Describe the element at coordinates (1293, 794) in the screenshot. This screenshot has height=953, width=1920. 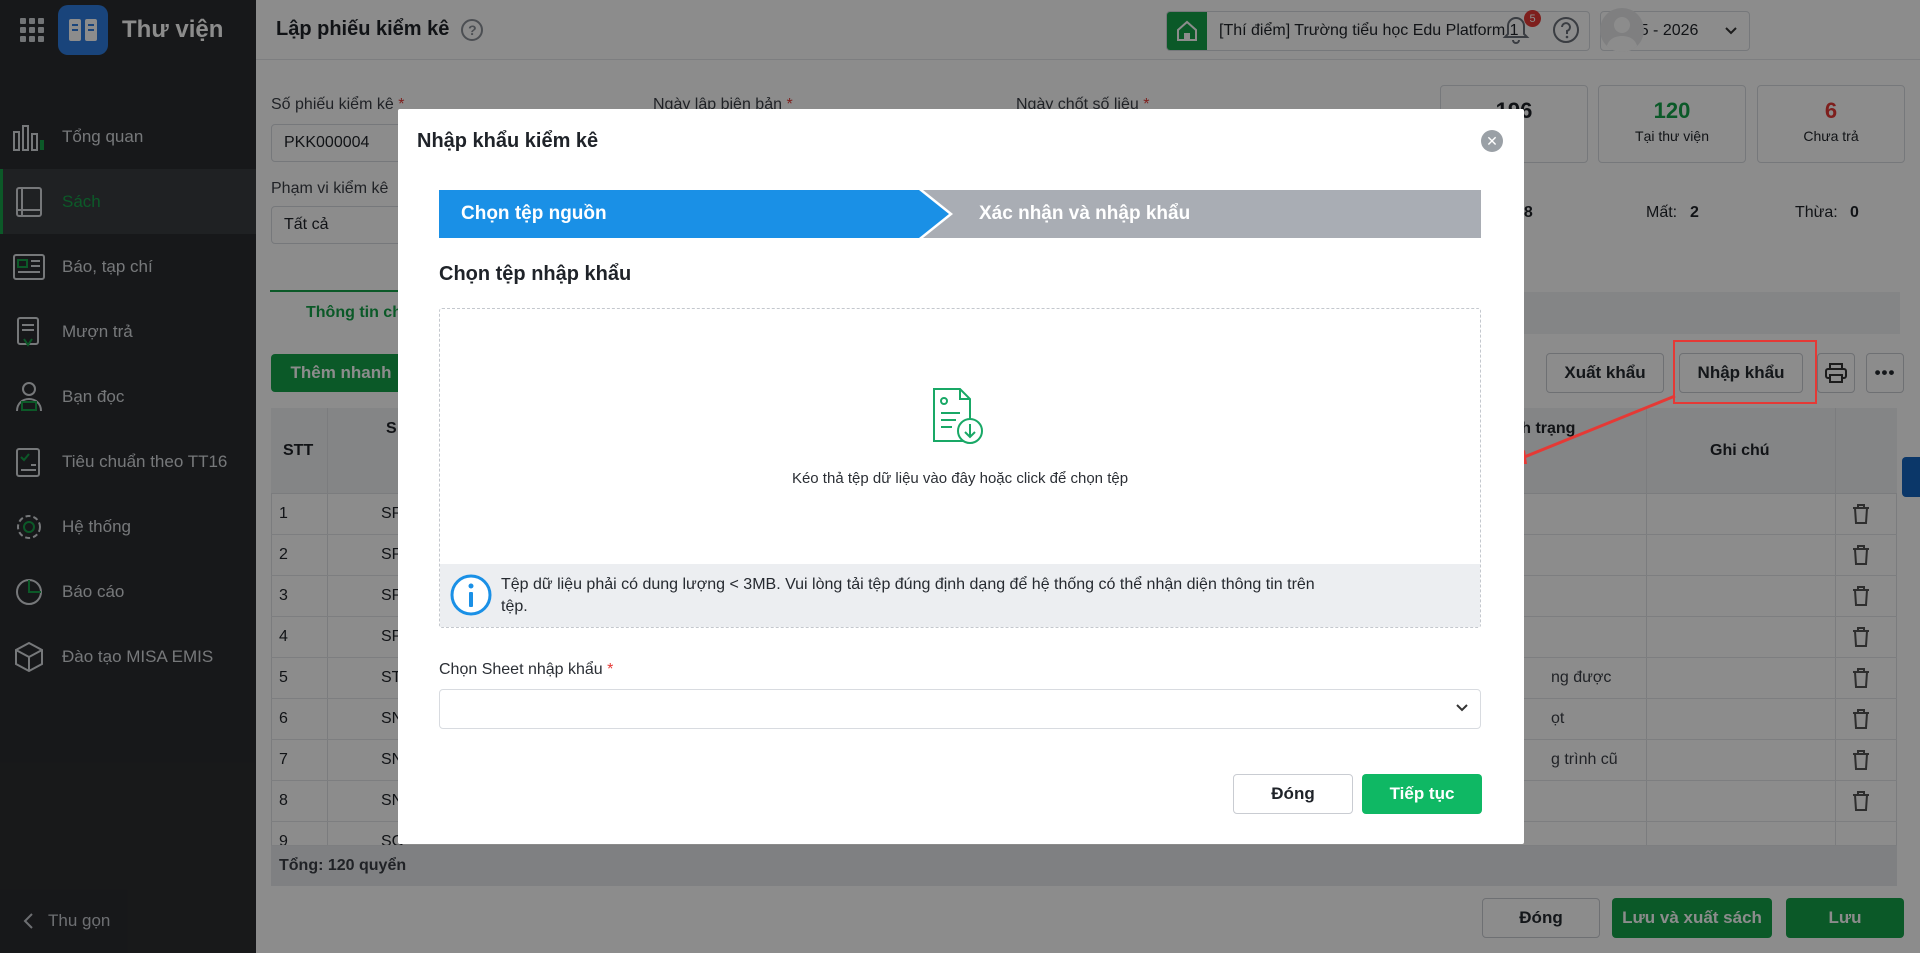
I see `modal-close-button: Đóng` at that location.